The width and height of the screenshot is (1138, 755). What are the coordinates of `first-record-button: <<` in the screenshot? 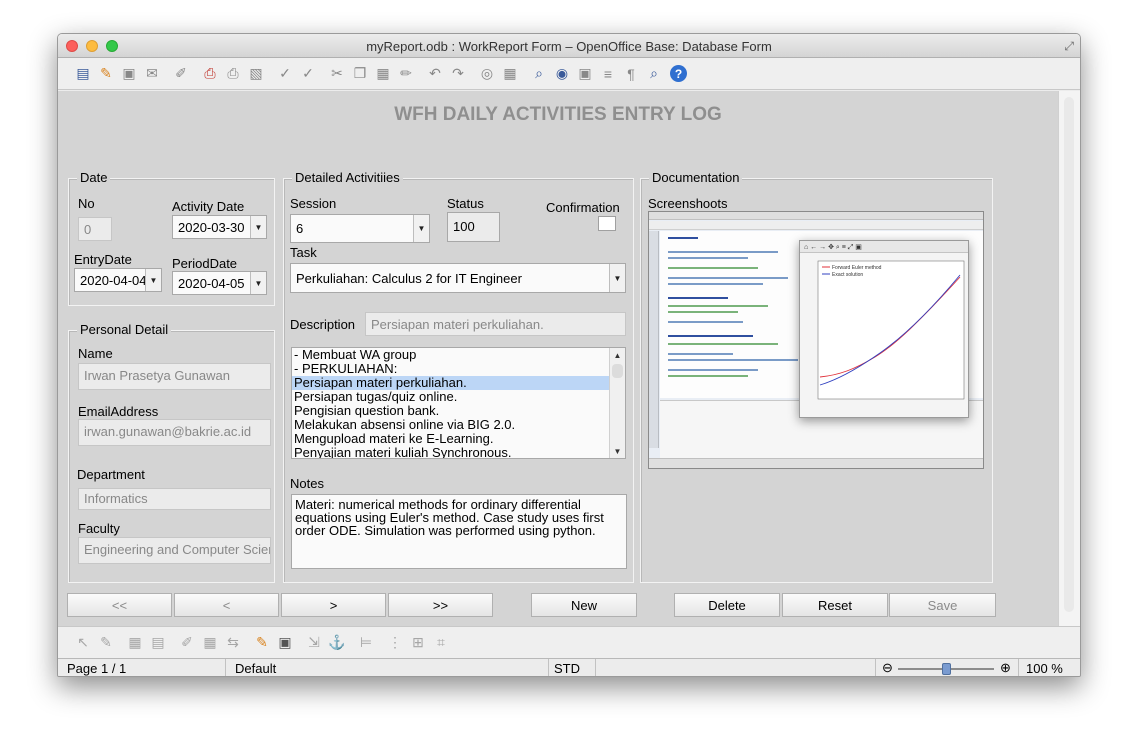 It's located at (119, 605).